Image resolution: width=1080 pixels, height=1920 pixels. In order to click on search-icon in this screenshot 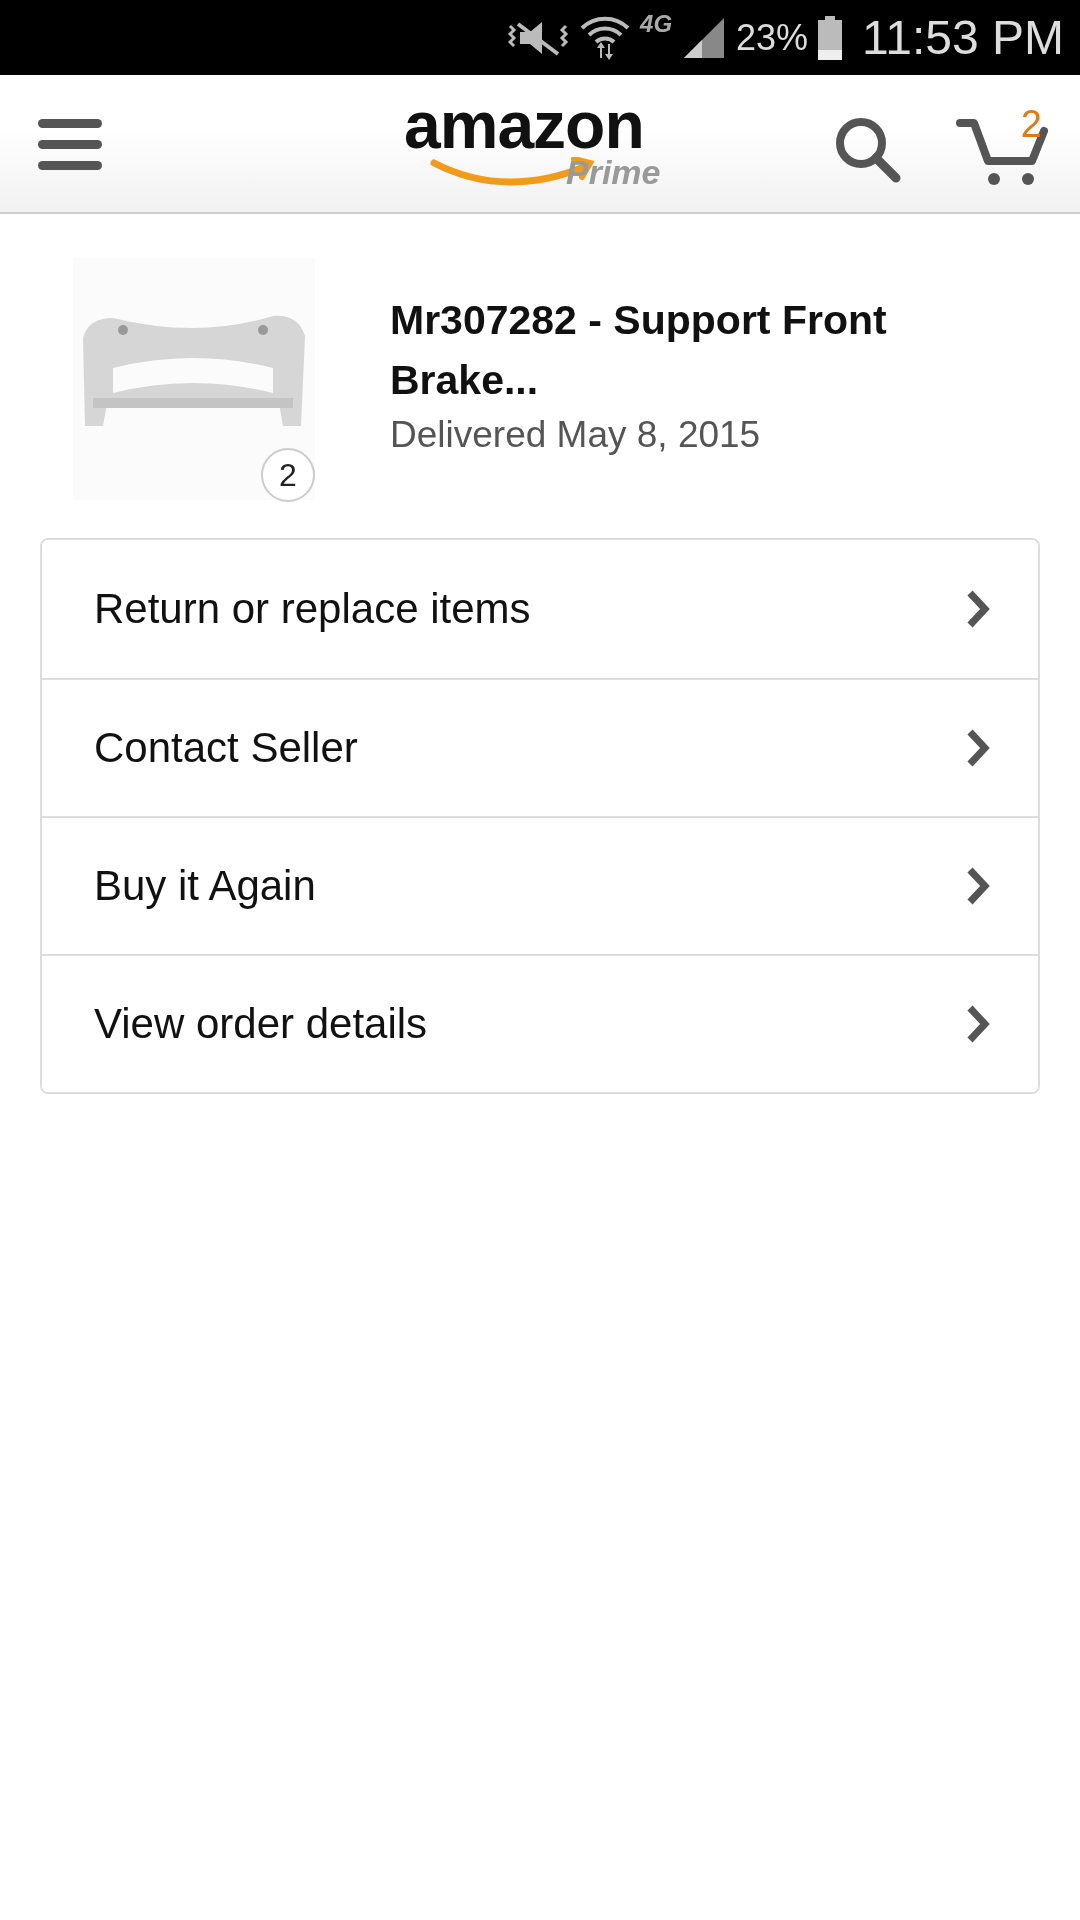, I will do `click(867, 149)`.